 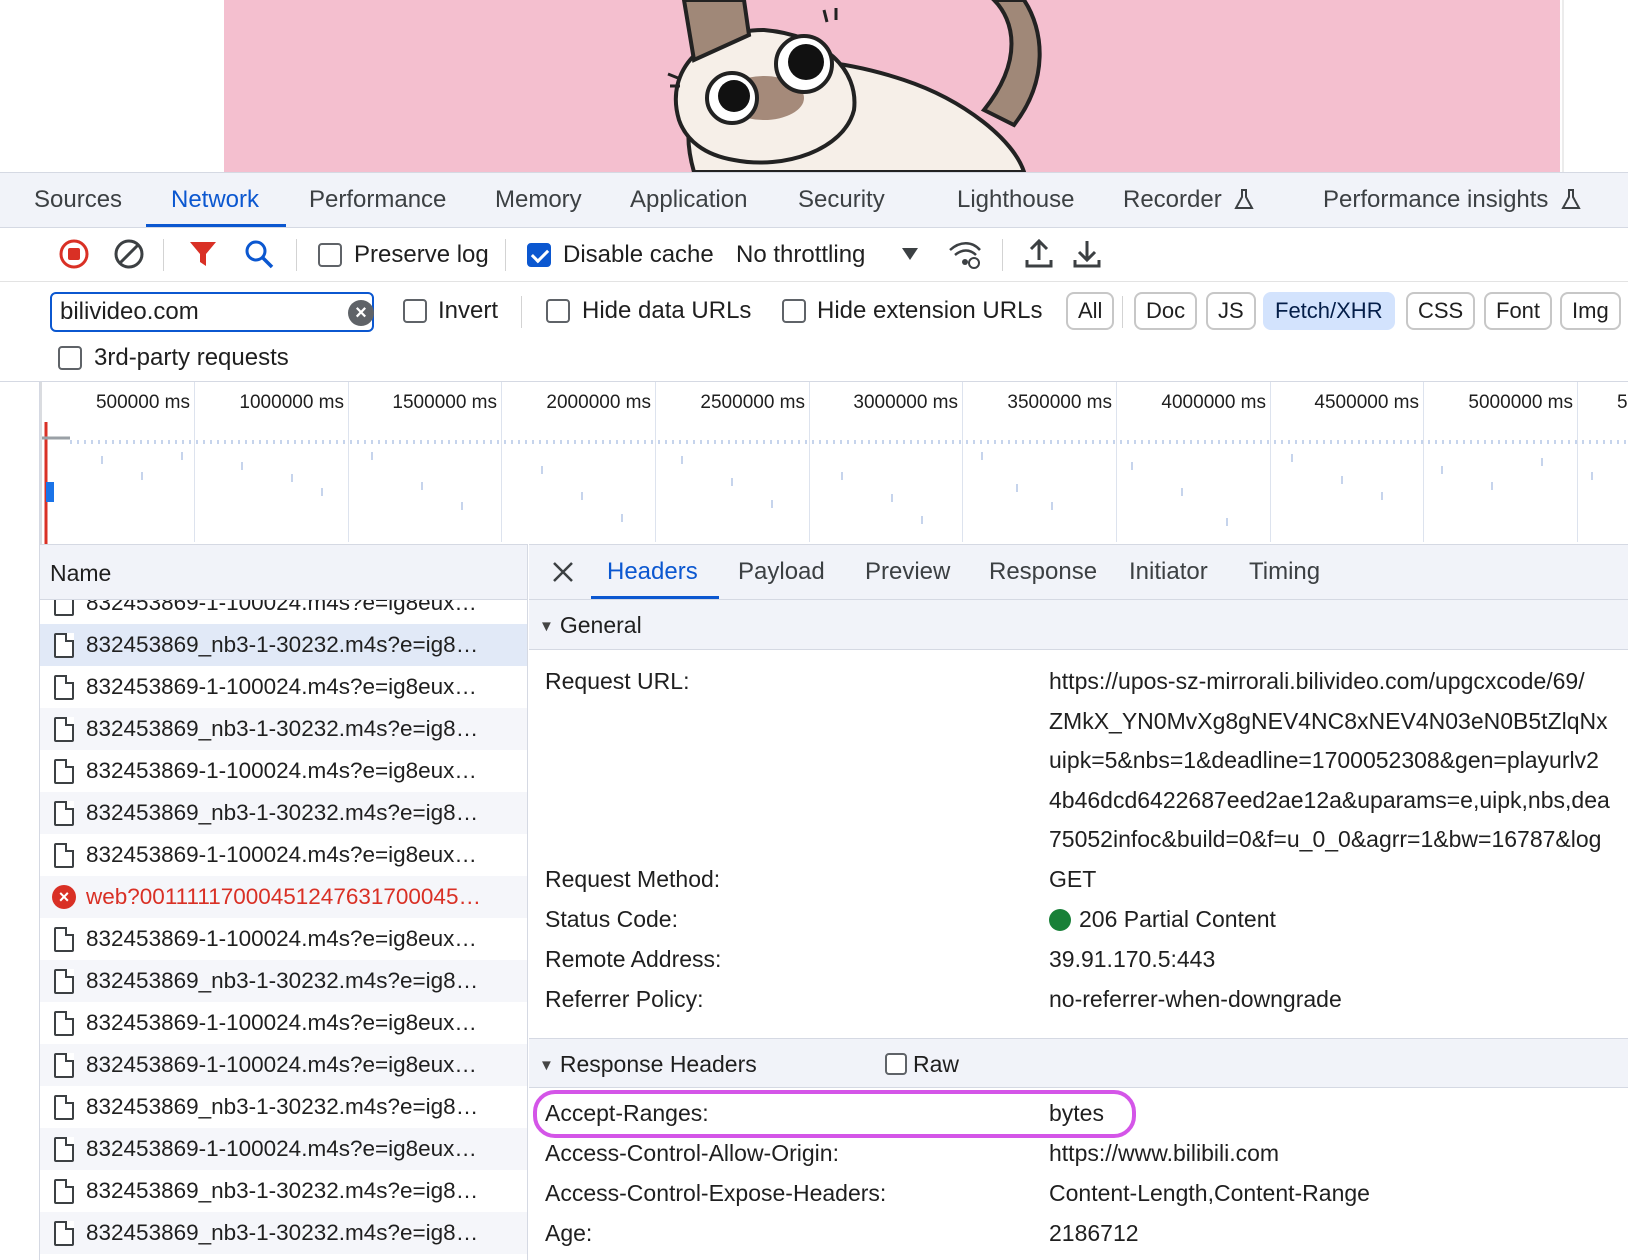 I want to click on tab-security: Security, so click(x=841, y=200).